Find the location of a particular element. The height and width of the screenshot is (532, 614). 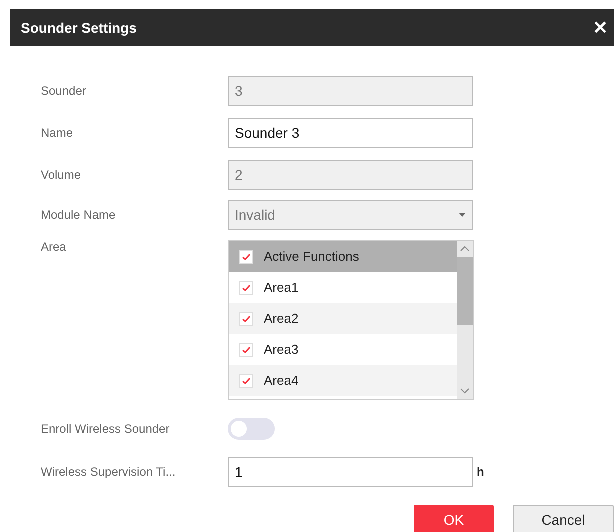

list-item: Area4 is located at coordinates (343, 380).